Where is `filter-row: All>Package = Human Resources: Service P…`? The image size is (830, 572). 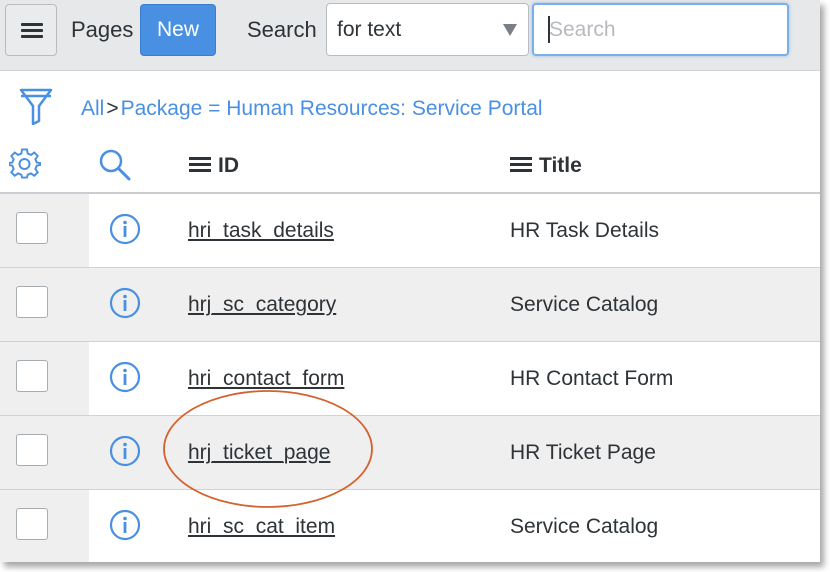
filter-row: All>Package = Human Resources: Service P… is located at coordinates (410, 104).